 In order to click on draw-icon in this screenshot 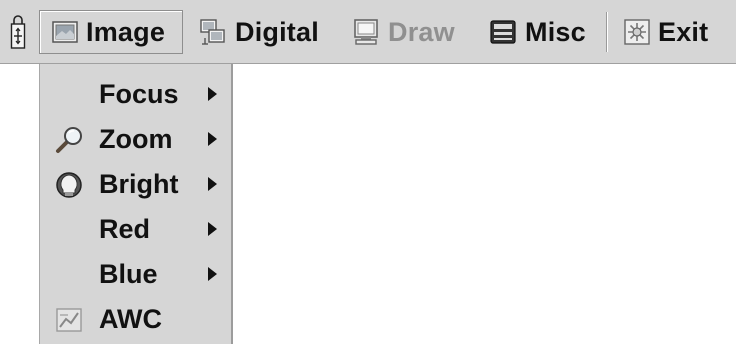, I will do `click(366, 32)`.